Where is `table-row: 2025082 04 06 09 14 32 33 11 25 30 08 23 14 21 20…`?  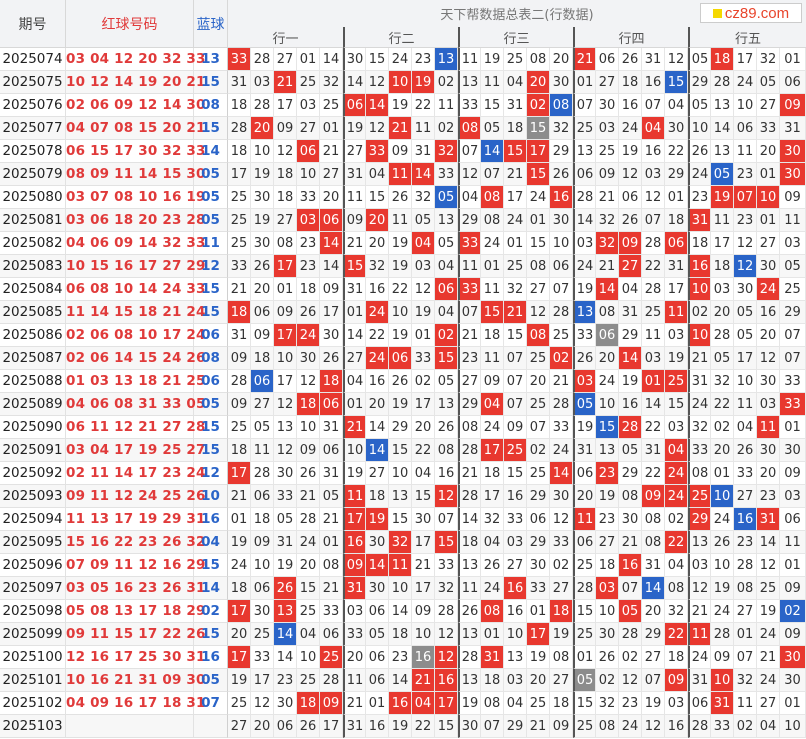
table-row: 2025082 04 06 09 14 32 33 11 25 30 08 23 14 21 20… is located at coordinates (403, 243).